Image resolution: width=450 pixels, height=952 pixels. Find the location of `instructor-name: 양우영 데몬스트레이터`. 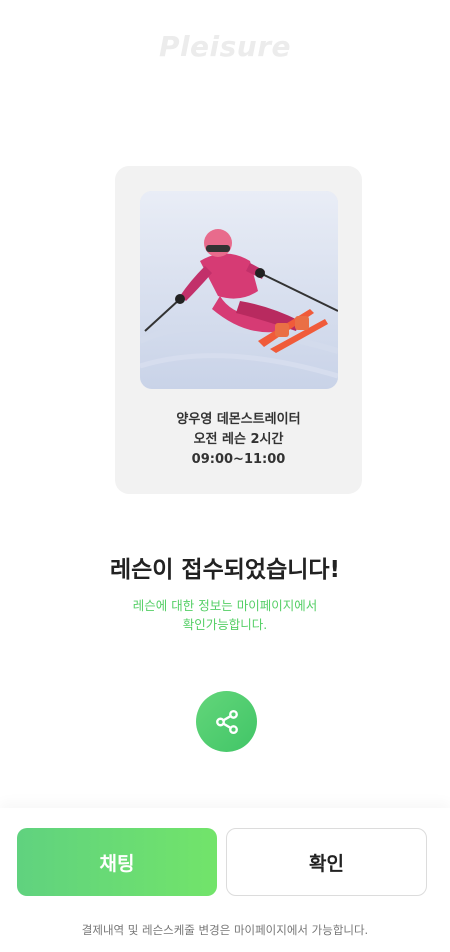

instructor-name: 양우영 데몬스트레이터 is located at coordinates (238, 419).